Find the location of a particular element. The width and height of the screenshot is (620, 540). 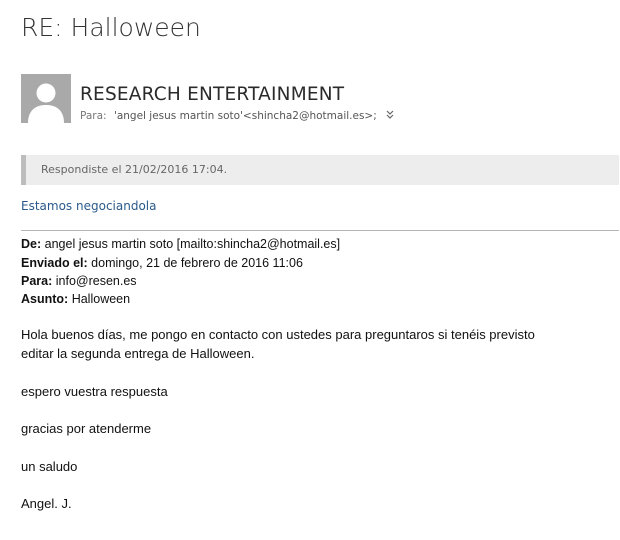

quoted-subject: Asunto: Halloween is located at coordinates (75, 299).